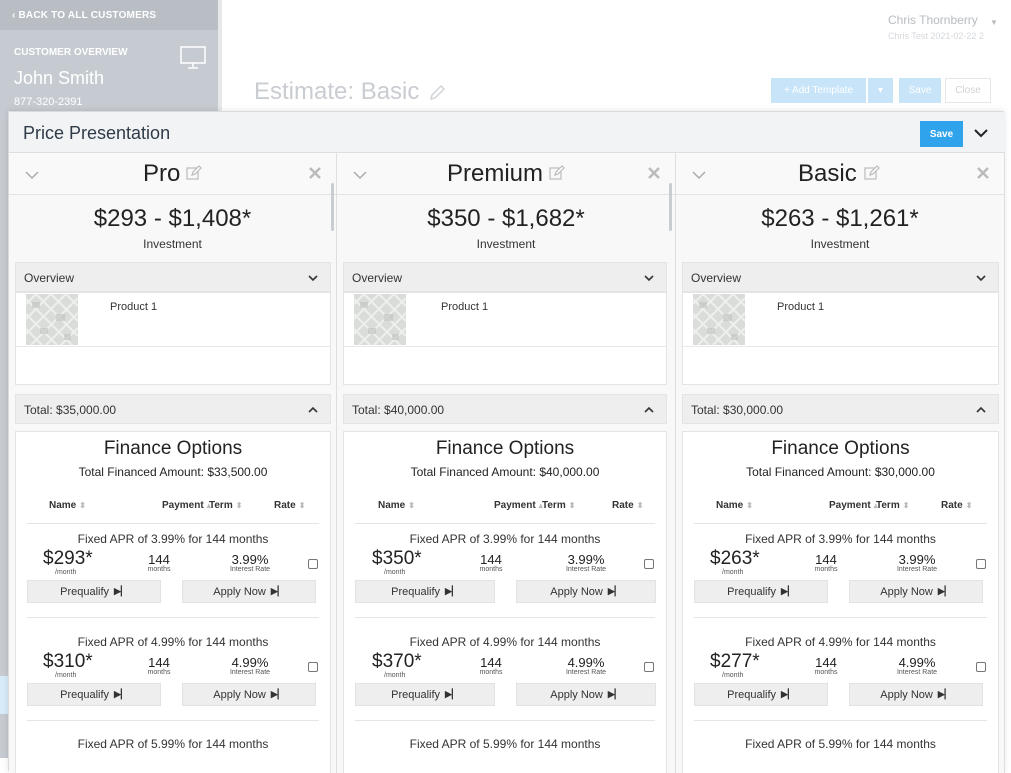 Image resolution: width=1011 pixels, height=773 pixels. I want to click on monitor-icon, so click(193, 58).